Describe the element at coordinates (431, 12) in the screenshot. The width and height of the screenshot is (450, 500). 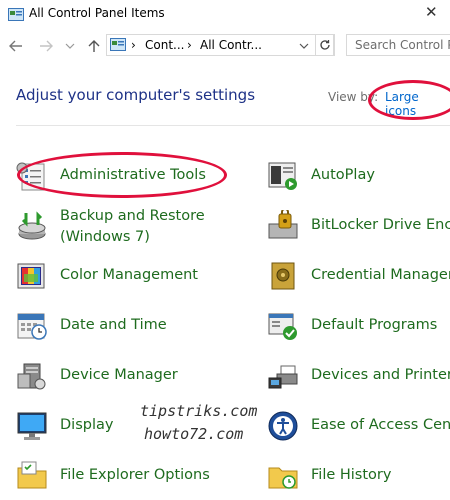
I see `close-icon: ✕` at that location.